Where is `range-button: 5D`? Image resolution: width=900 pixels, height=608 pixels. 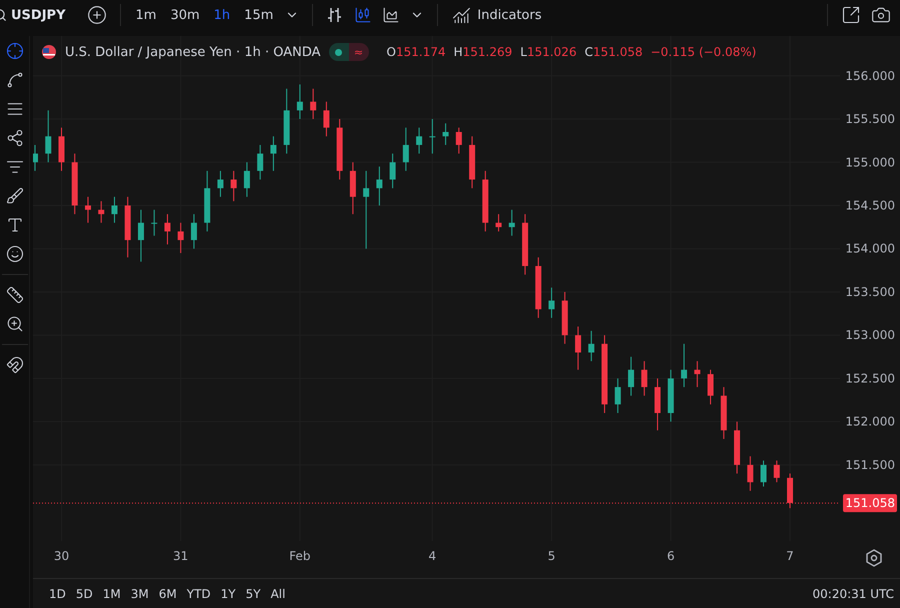
range-button: 5D is located at coordinates (84, 594).